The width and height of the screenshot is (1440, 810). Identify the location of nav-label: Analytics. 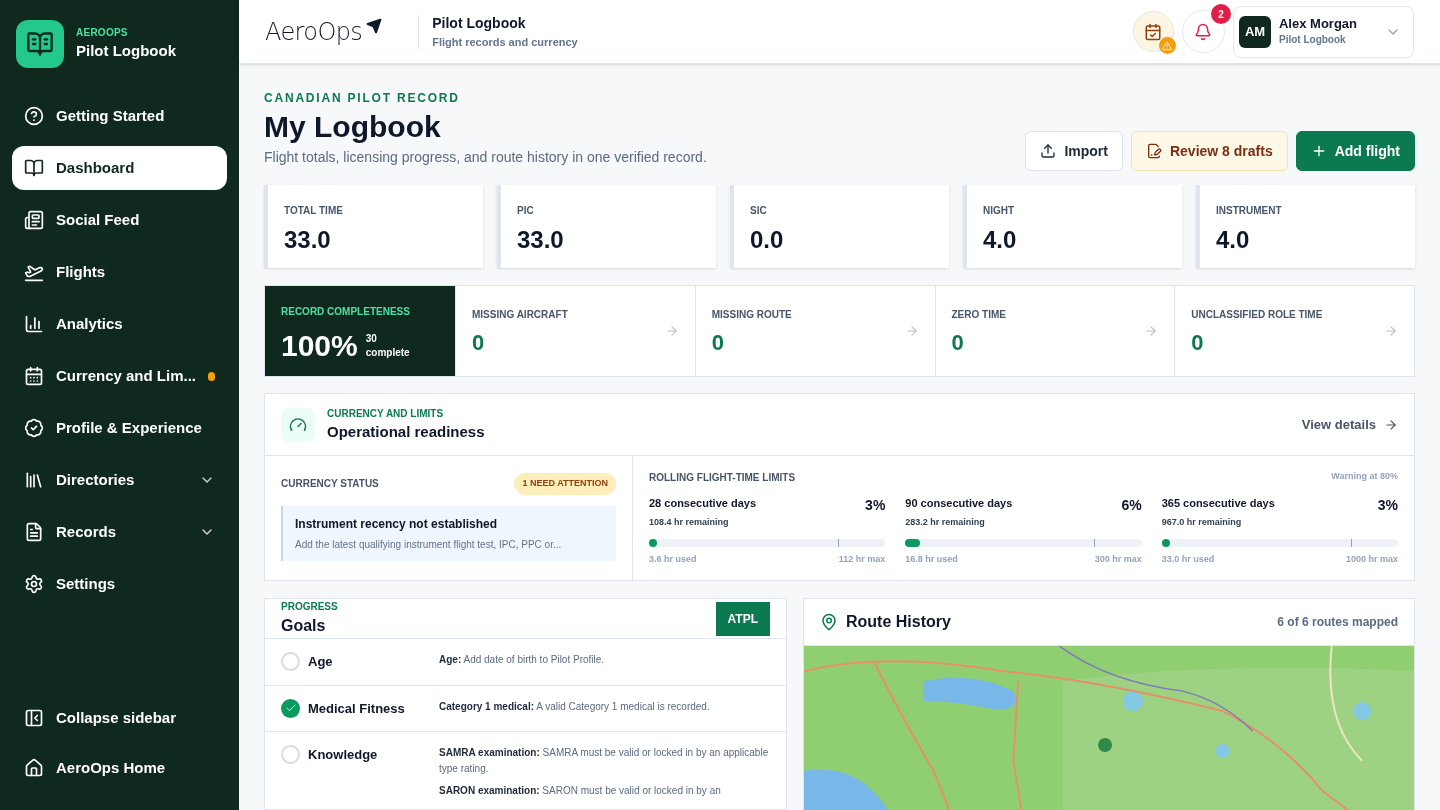
(90, 323).